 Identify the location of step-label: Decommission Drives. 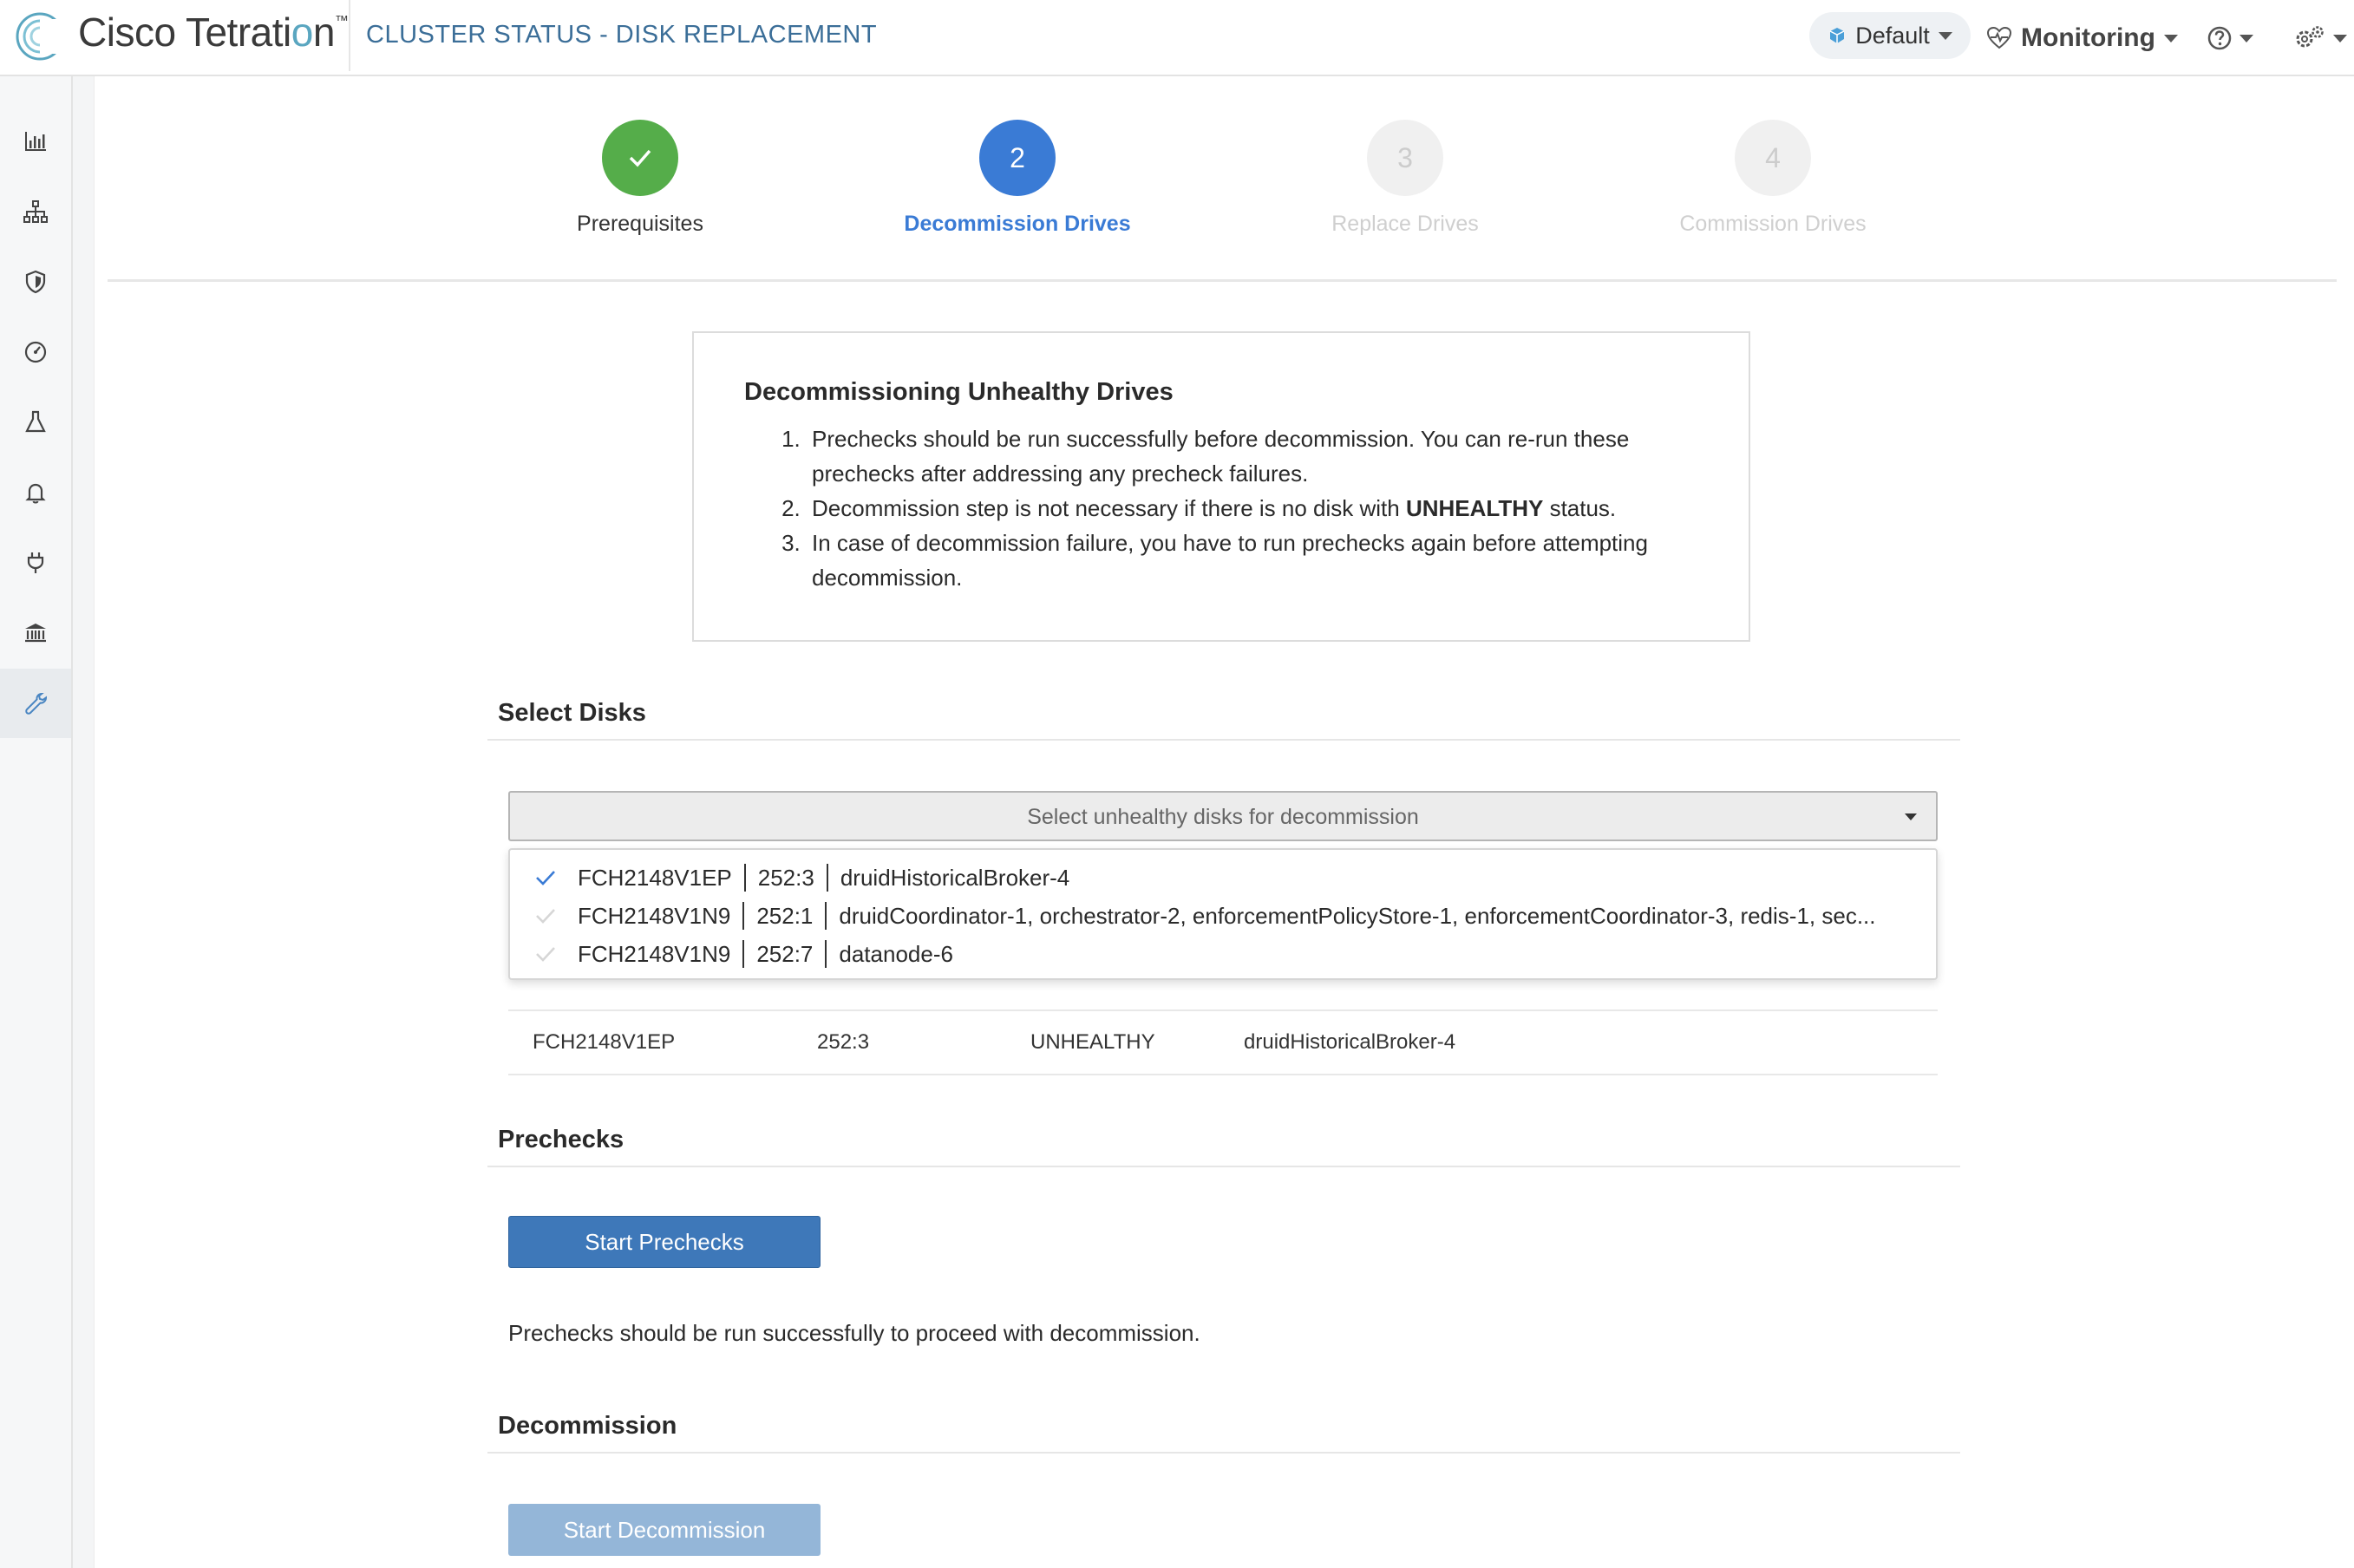
(1017, 224).